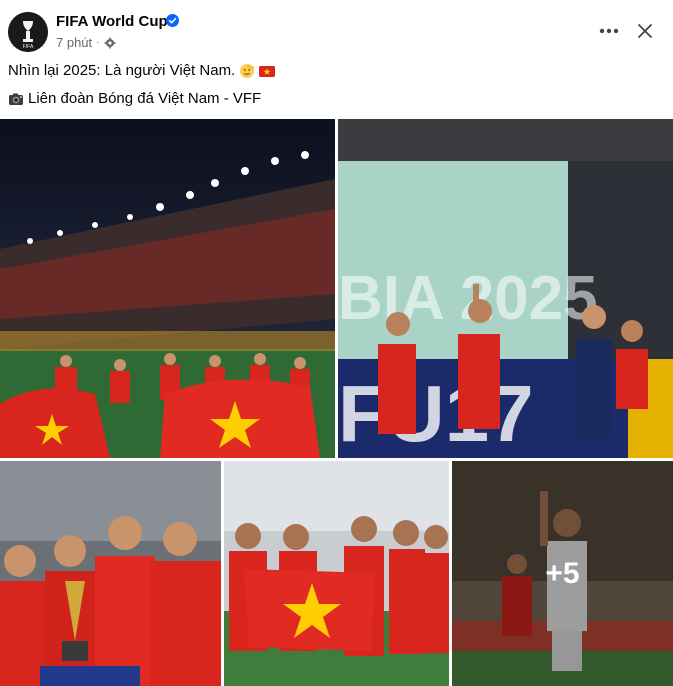 Image resolution: width=673 pixels, height=686 pixels. What do you see at coordinates (172, 20) in the screenshot?
I see `verified-badge-icon` at bounding box center [172, 20].